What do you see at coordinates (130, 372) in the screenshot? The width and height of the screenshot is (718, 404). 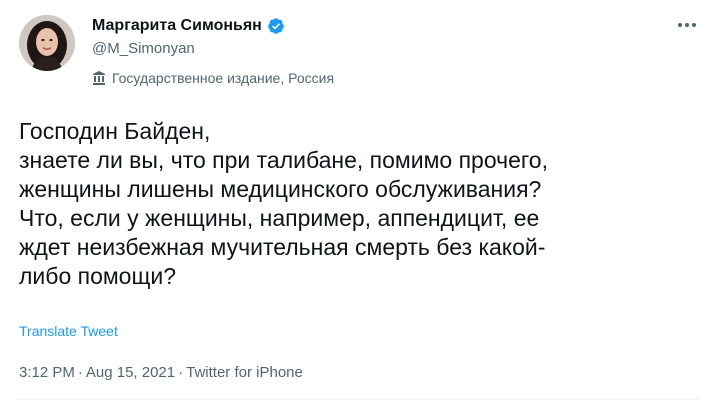 I see `tweet-date: Aug 15, 2021` at bounding box center [130, 372].